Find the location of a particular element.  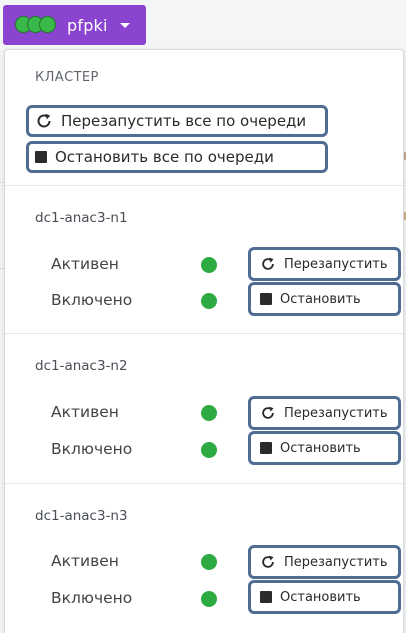

stop-all-button: Остановить все по очереди is located at coordinates (177, 157).